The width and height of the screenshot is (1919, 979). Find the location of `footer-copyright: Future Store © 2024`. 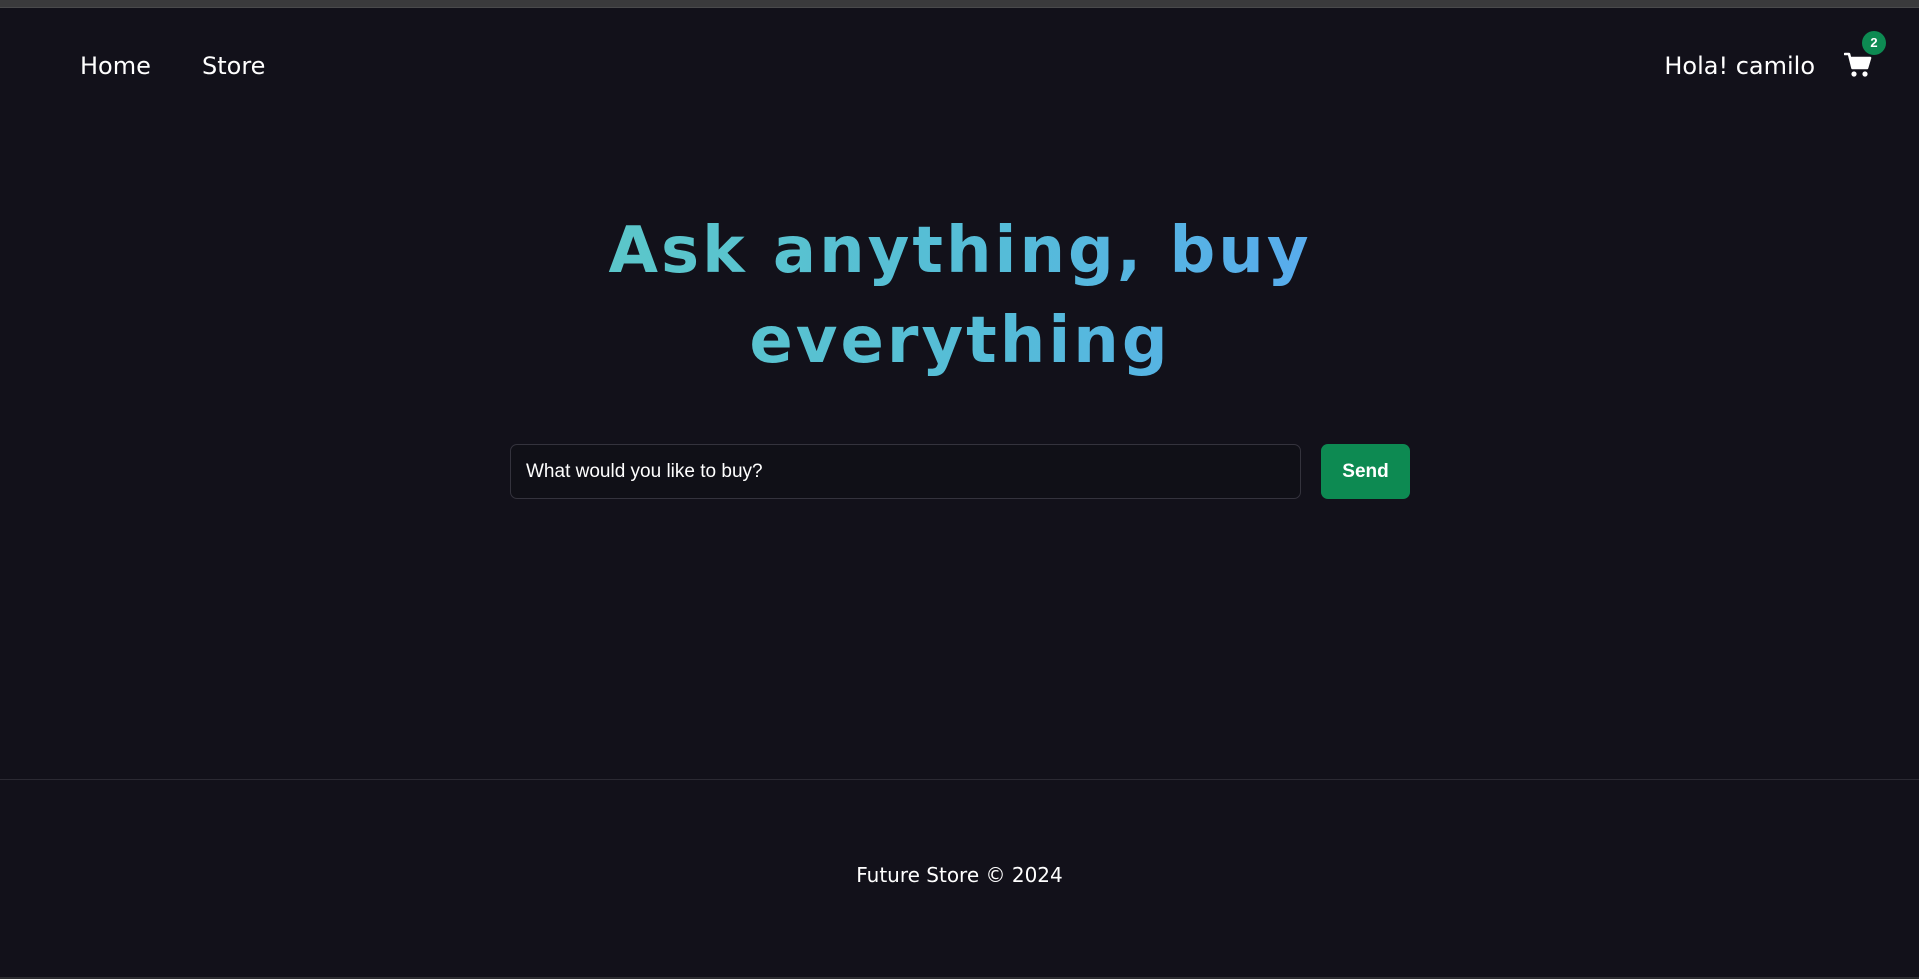

footer-copyright: Future Store © 2024 is located at coordinates (959, 875).